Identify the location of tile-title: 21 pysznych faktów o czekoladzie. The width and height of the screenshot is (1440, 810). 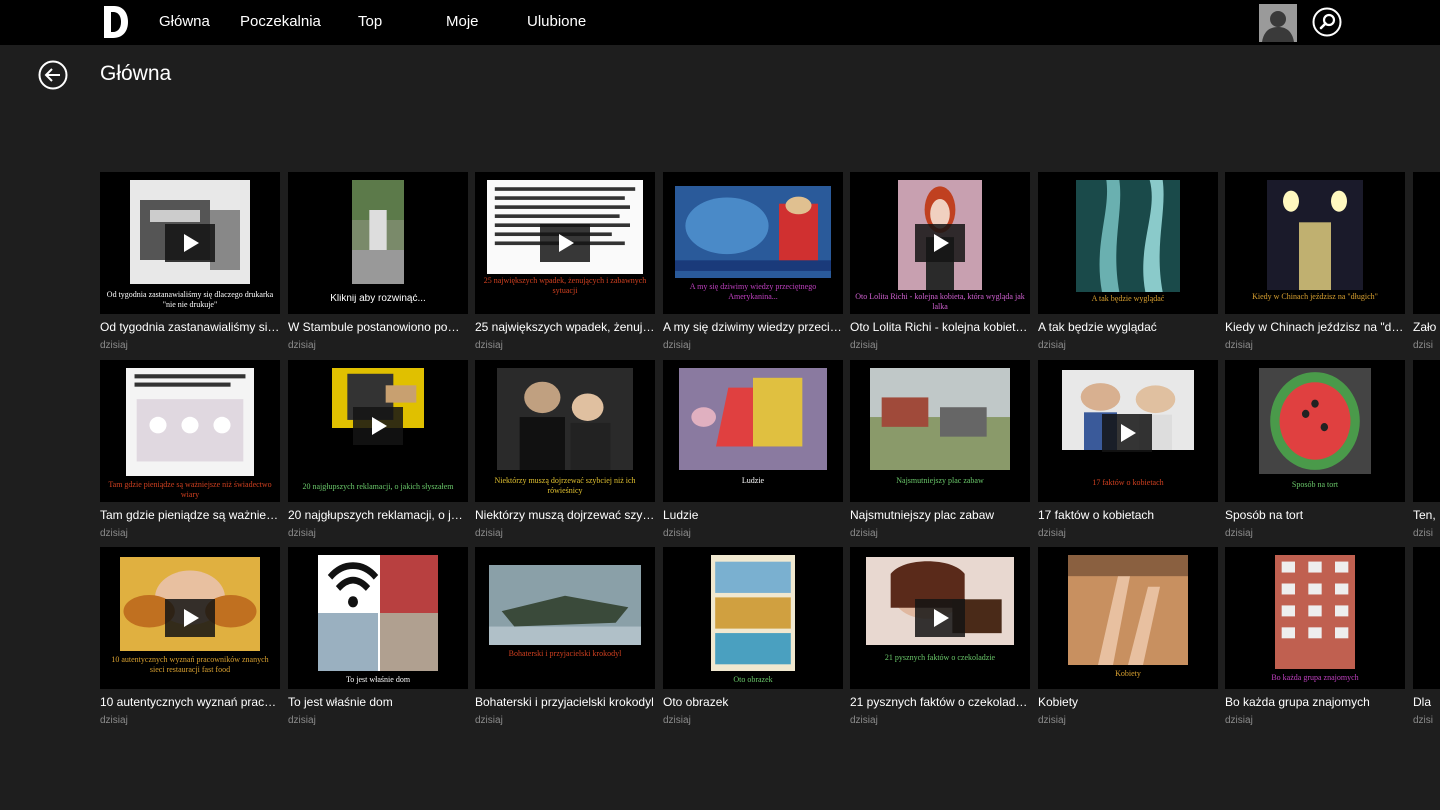
(940, 702).